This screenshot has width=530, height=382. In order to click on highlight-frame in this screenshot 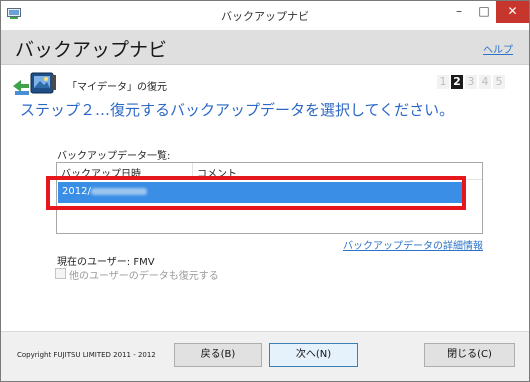, I will do `click(256, 193)`.